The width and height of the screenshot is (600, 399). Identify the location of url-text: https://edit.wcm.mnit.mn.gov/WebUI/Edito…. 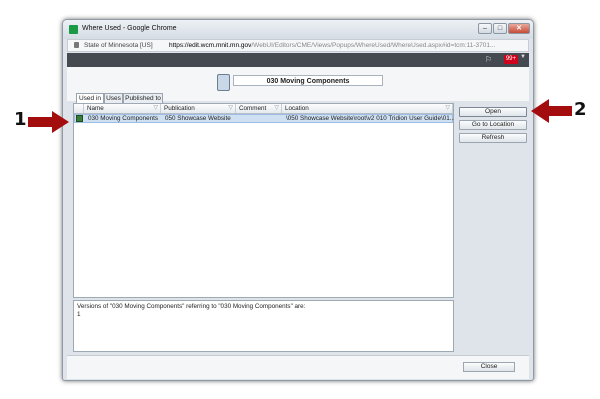
(332, 45).